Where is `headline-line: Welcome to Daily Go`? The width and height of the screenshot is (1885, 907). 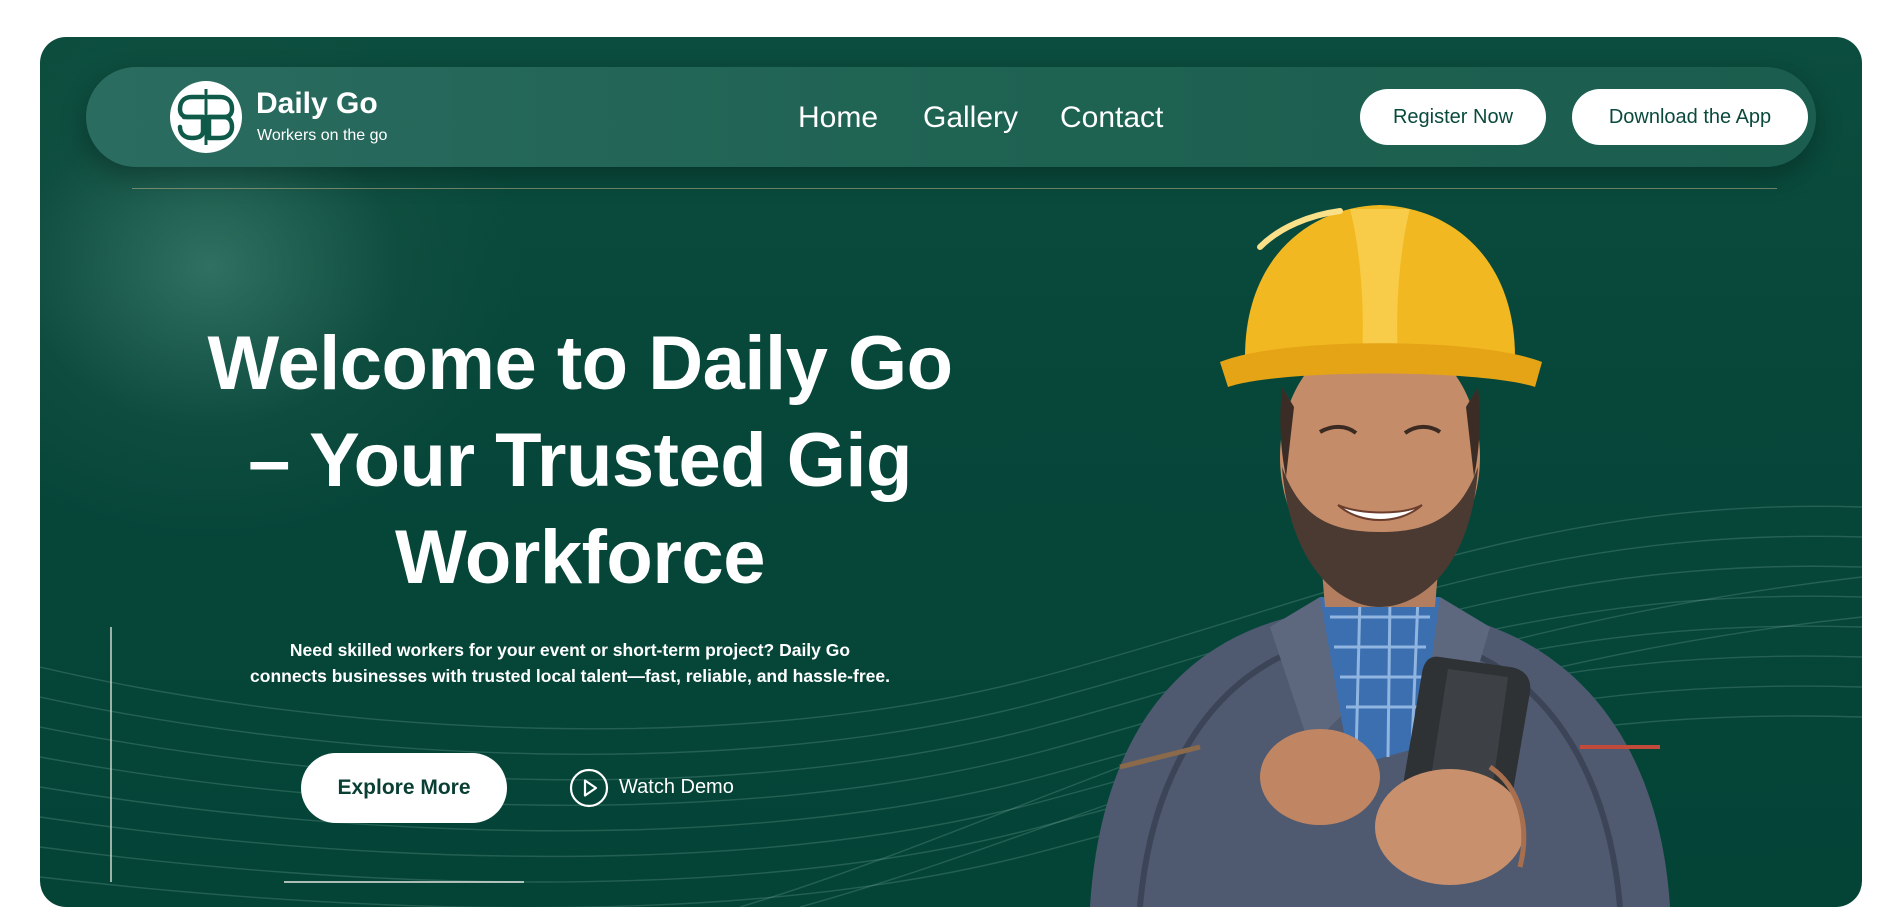
headline-line: Welcome to Daily Go is located at coordinates (580, 363).